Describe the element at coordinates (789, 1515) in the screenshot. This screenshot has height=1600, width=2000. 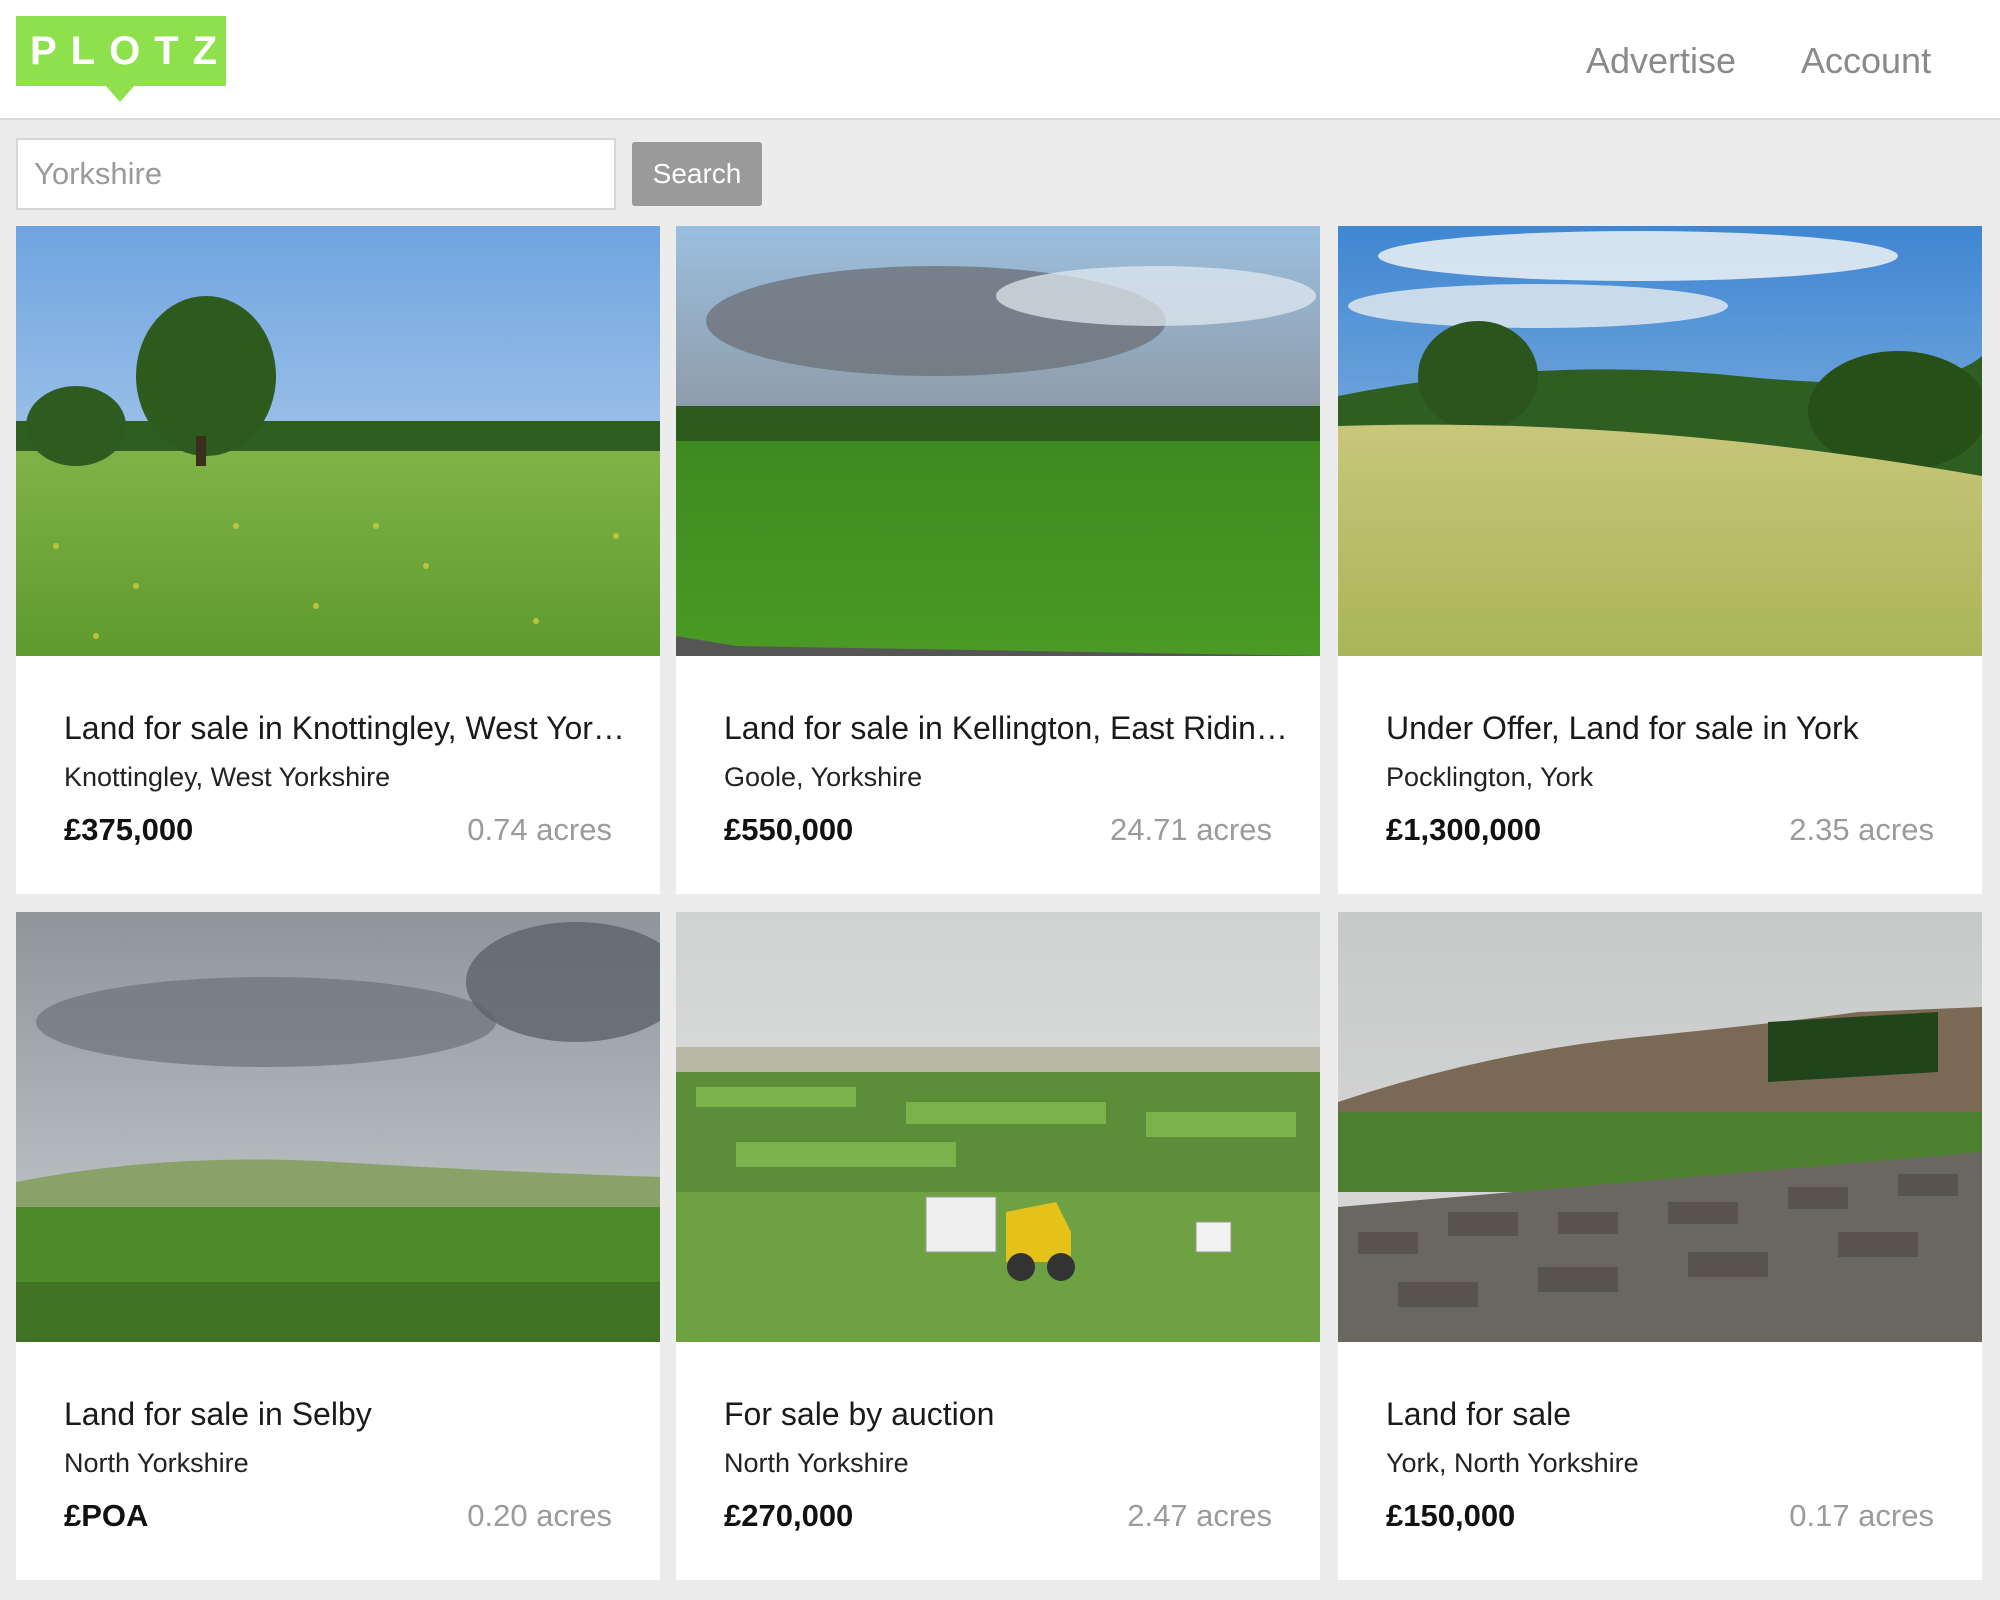
I see `listing-price: £270,000` at that location.